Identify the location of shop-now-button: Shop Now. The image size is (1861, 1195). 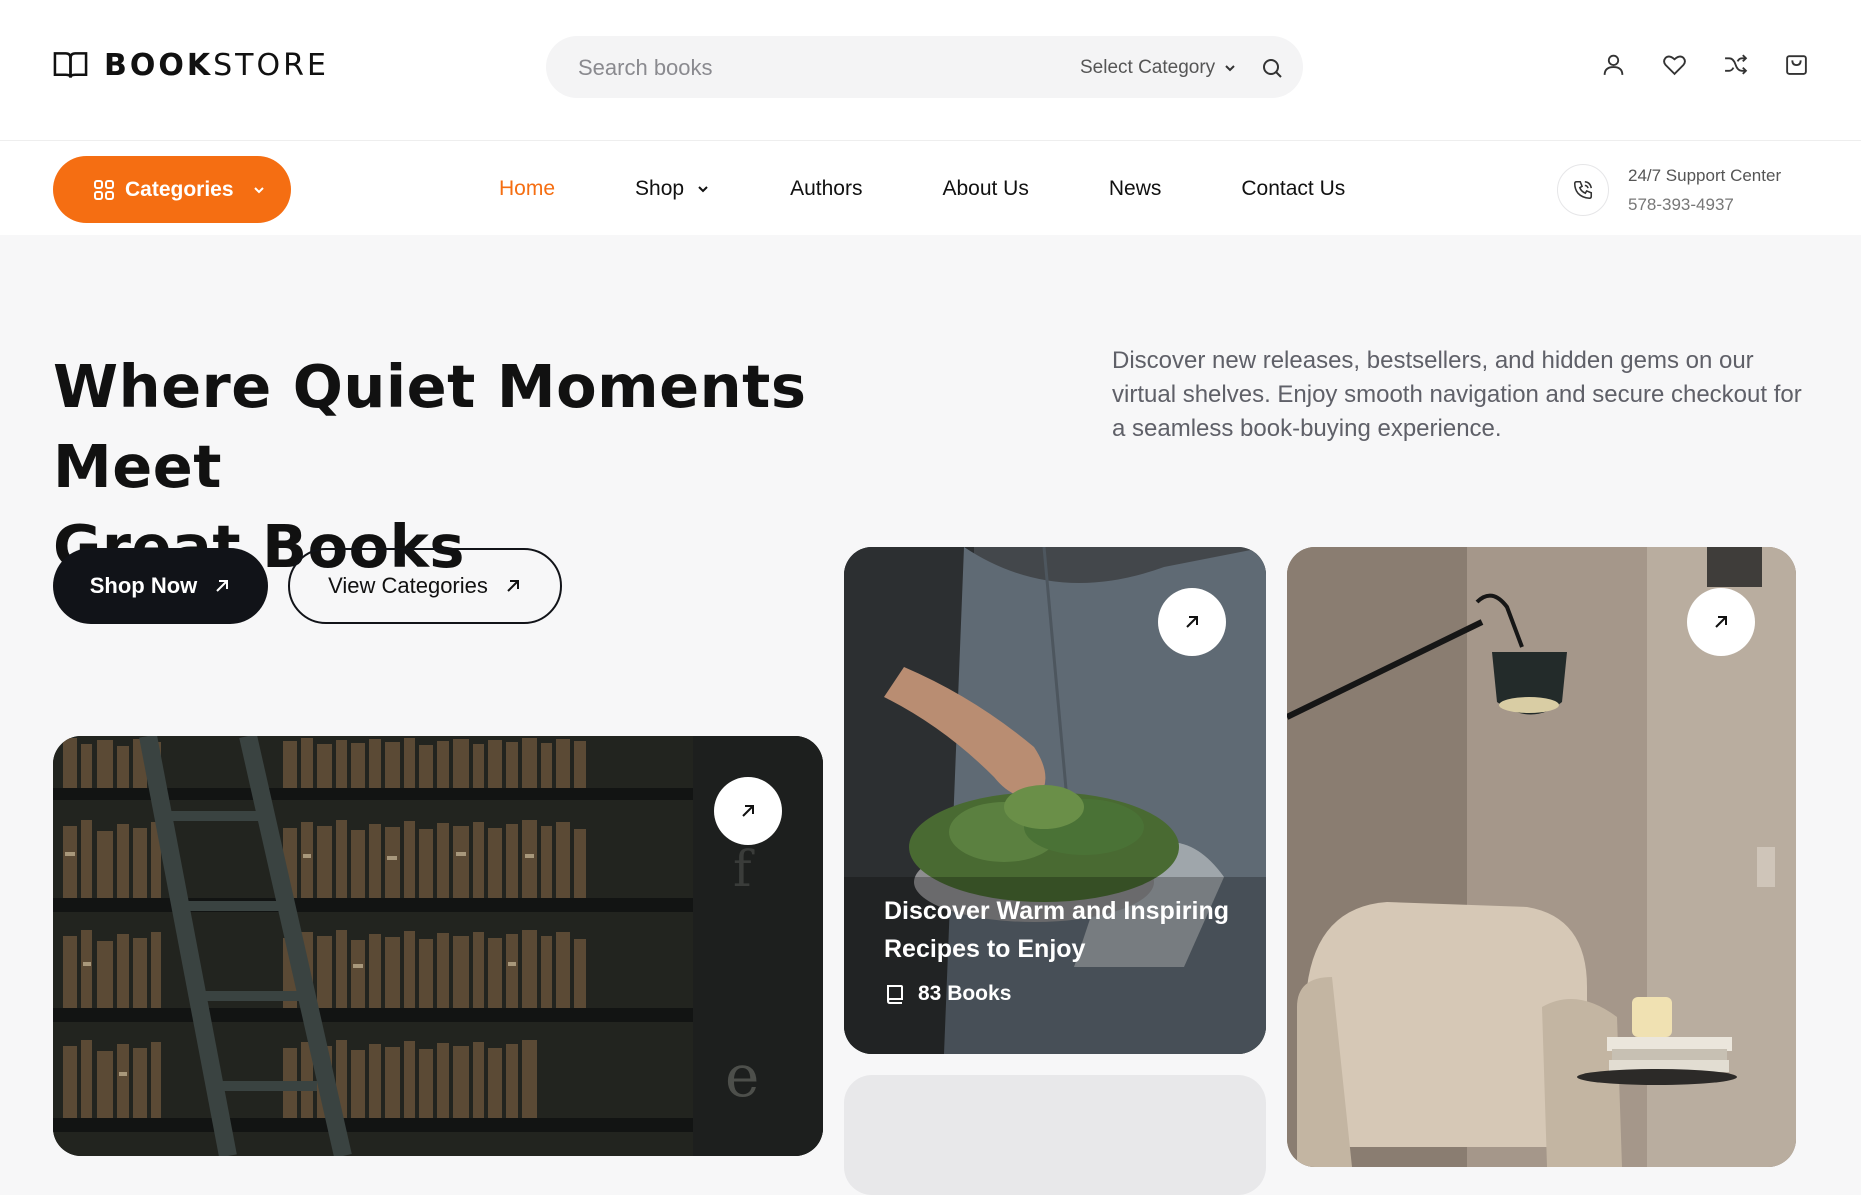
(160, 586).